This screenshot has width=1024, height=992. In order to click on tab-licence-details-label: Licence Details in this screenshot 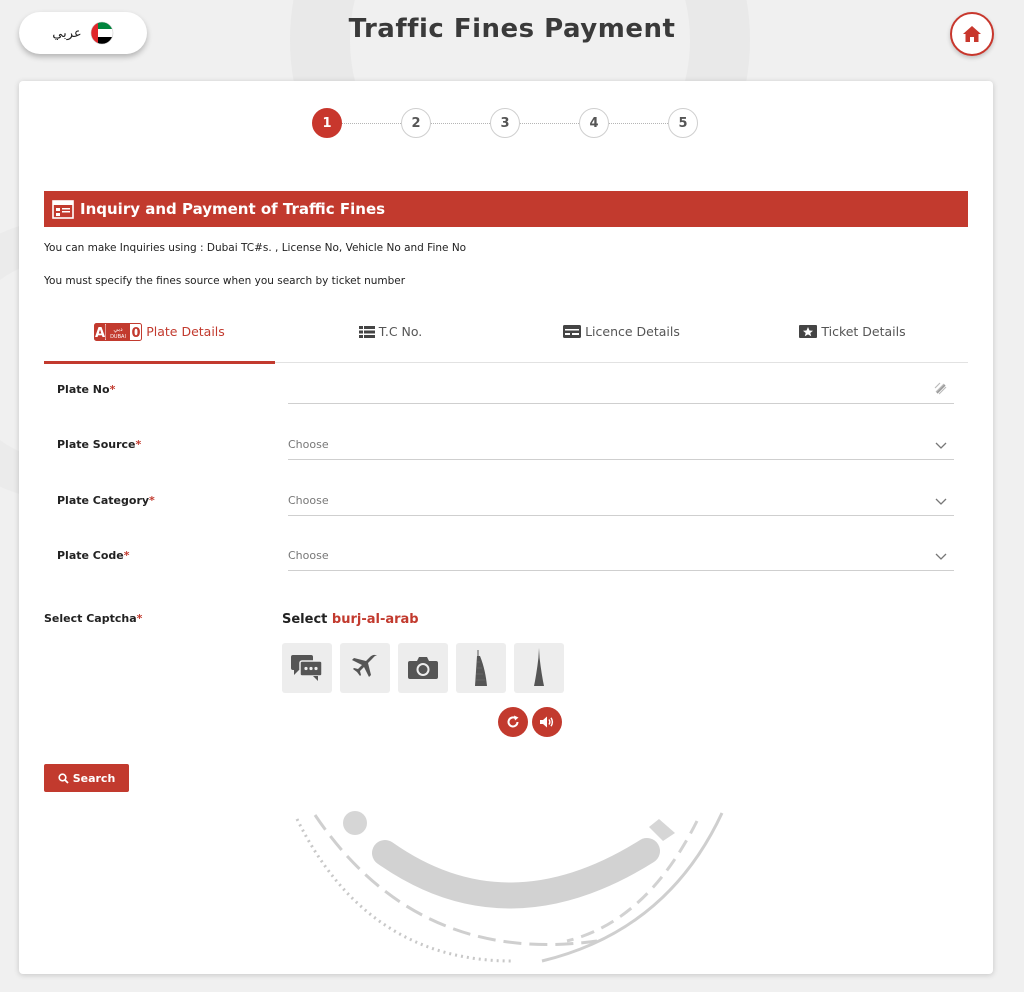, I will do `click(632, 331)`.